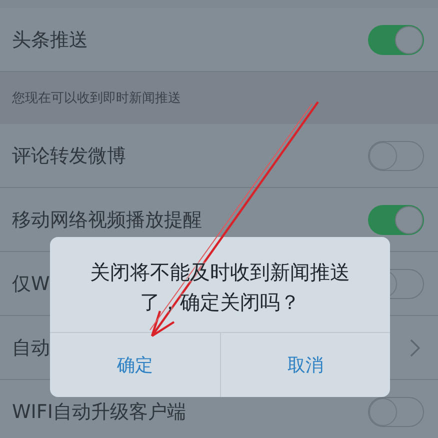 Image resolution: width=438 pixels, height=438 pixels. What do you see at coordinates (69, 156) in the screenshot?
I see `setting-label: 评论转发微博` at bounding box center [69, 156].